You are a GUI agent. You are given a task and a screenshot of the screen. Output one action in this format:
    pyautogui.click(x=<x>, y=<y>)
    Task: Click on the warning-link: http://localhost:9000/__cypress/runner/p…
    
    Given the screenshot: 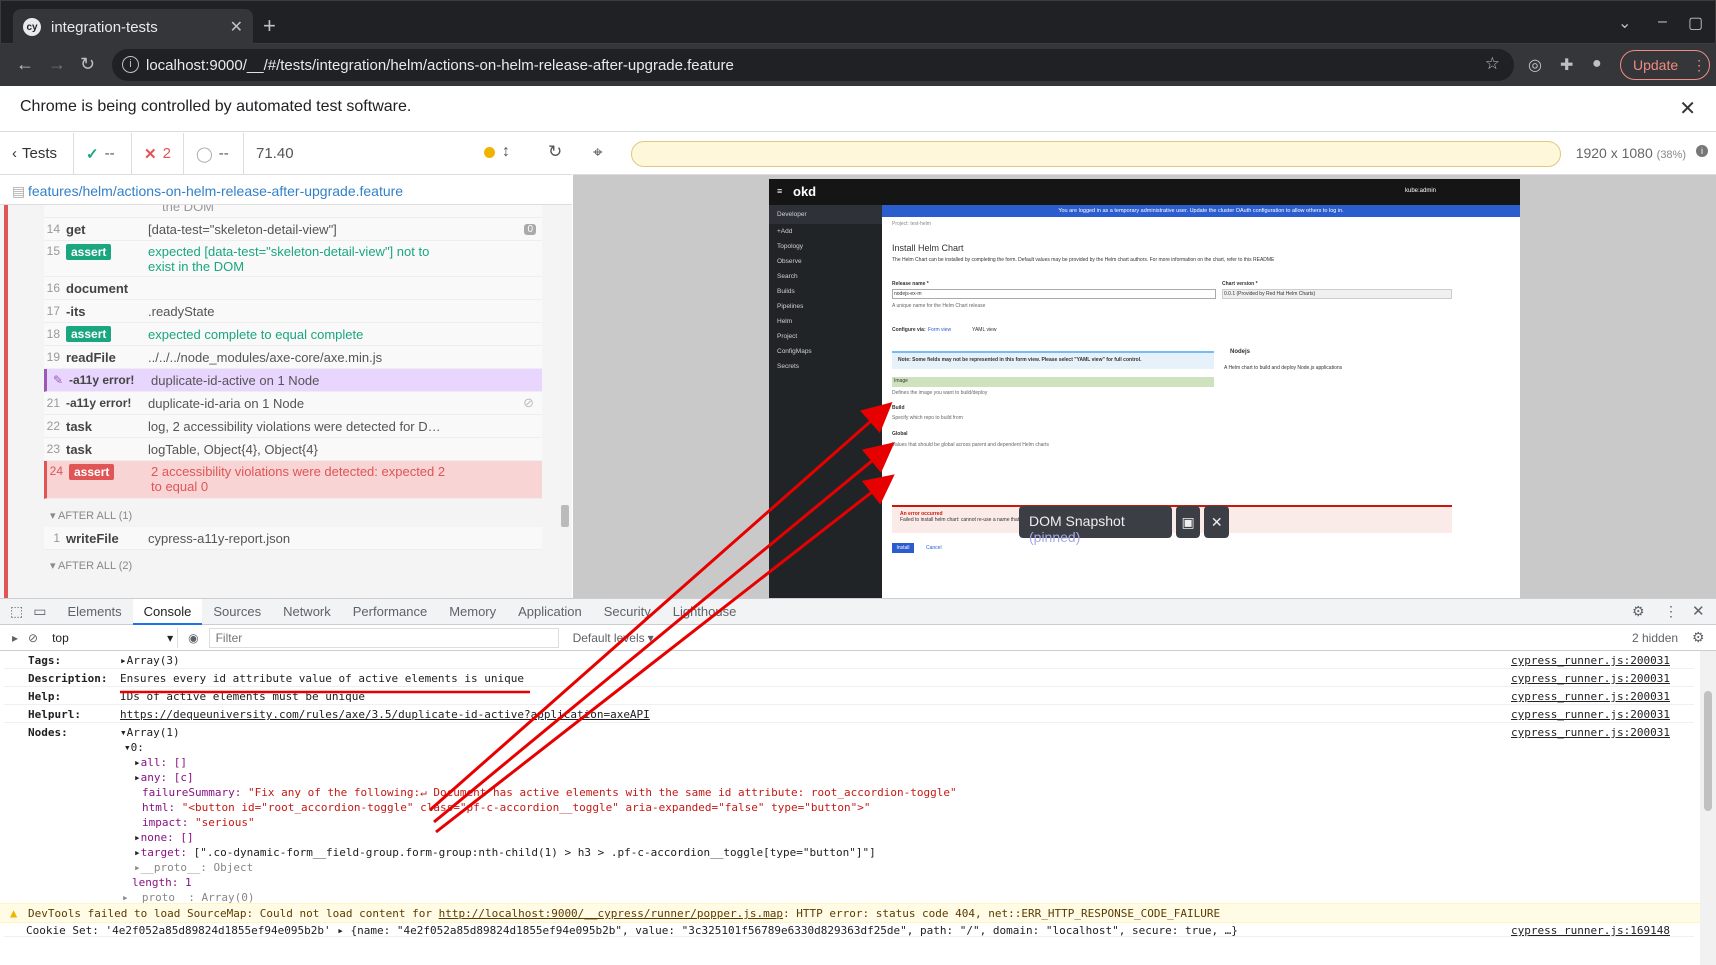 What is the action you would take?
    pyautogui.click(x=611, y=913)
    